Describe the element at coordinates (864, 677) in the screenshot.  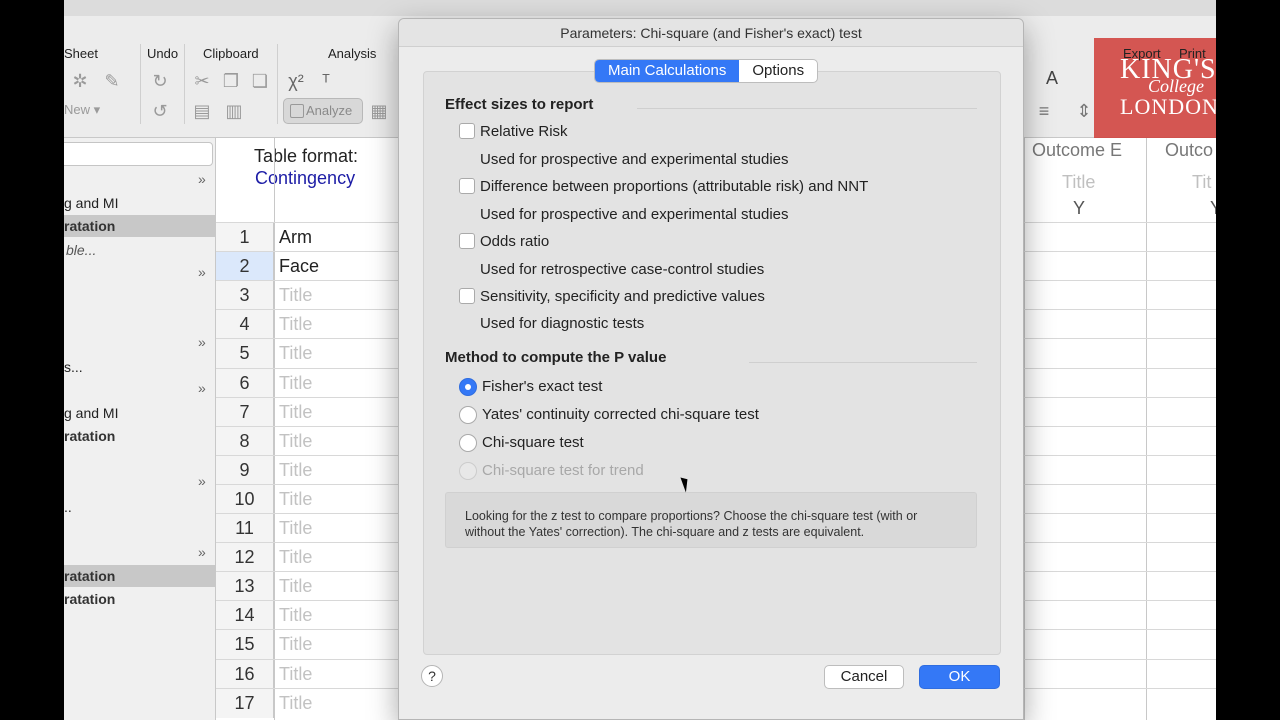
I see `cancel-button: Cancel` at that location.